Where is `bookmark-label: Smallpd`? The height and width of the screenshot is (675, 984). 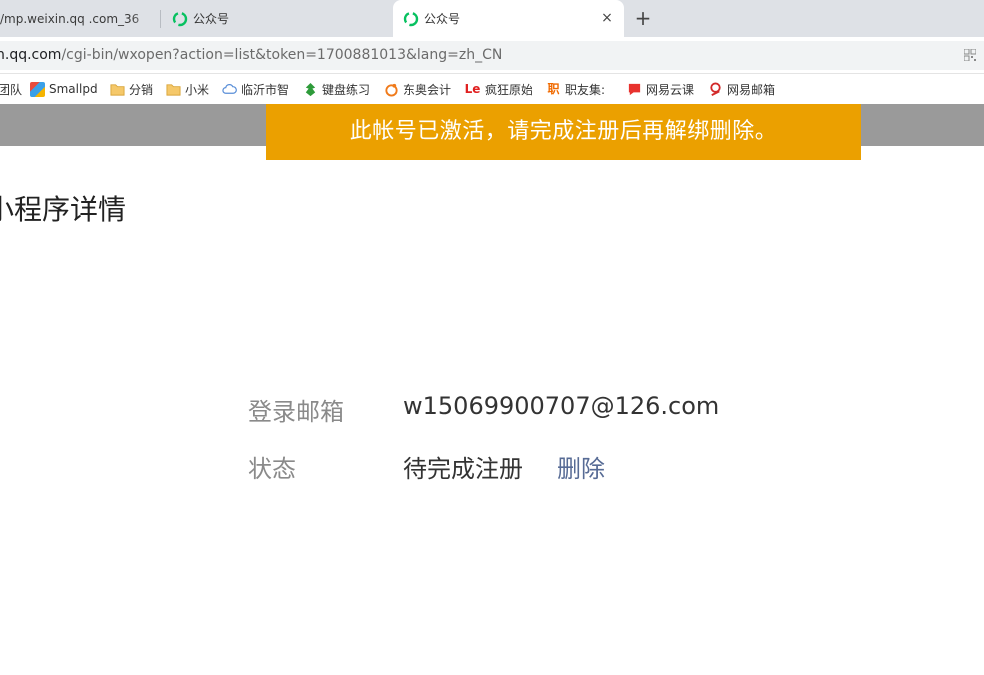 bookmark-label: Smallpd is located at coordinates (73, 89).